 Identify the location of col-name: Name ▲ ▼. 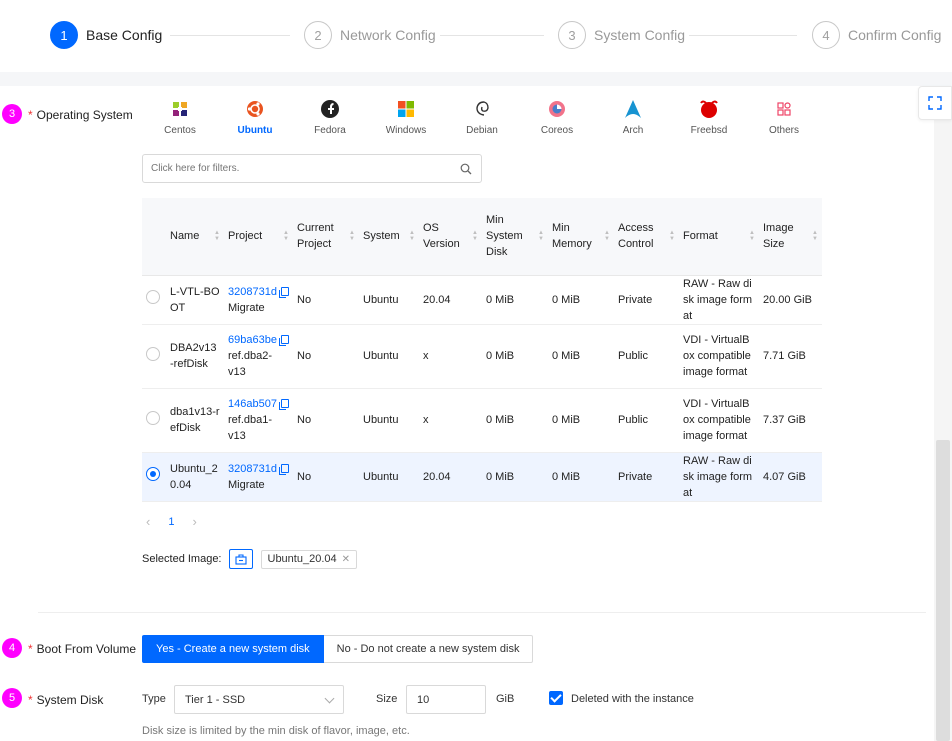
(195, 237).